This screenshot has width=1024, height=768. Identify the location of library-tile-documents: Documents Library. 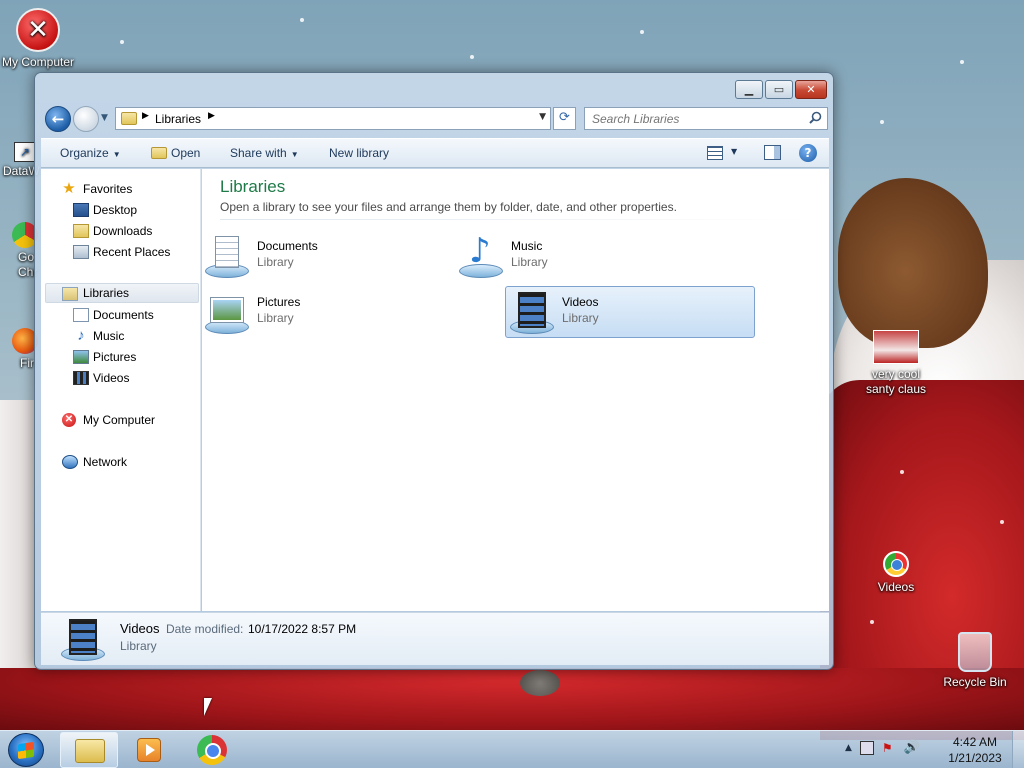
(326, 257).